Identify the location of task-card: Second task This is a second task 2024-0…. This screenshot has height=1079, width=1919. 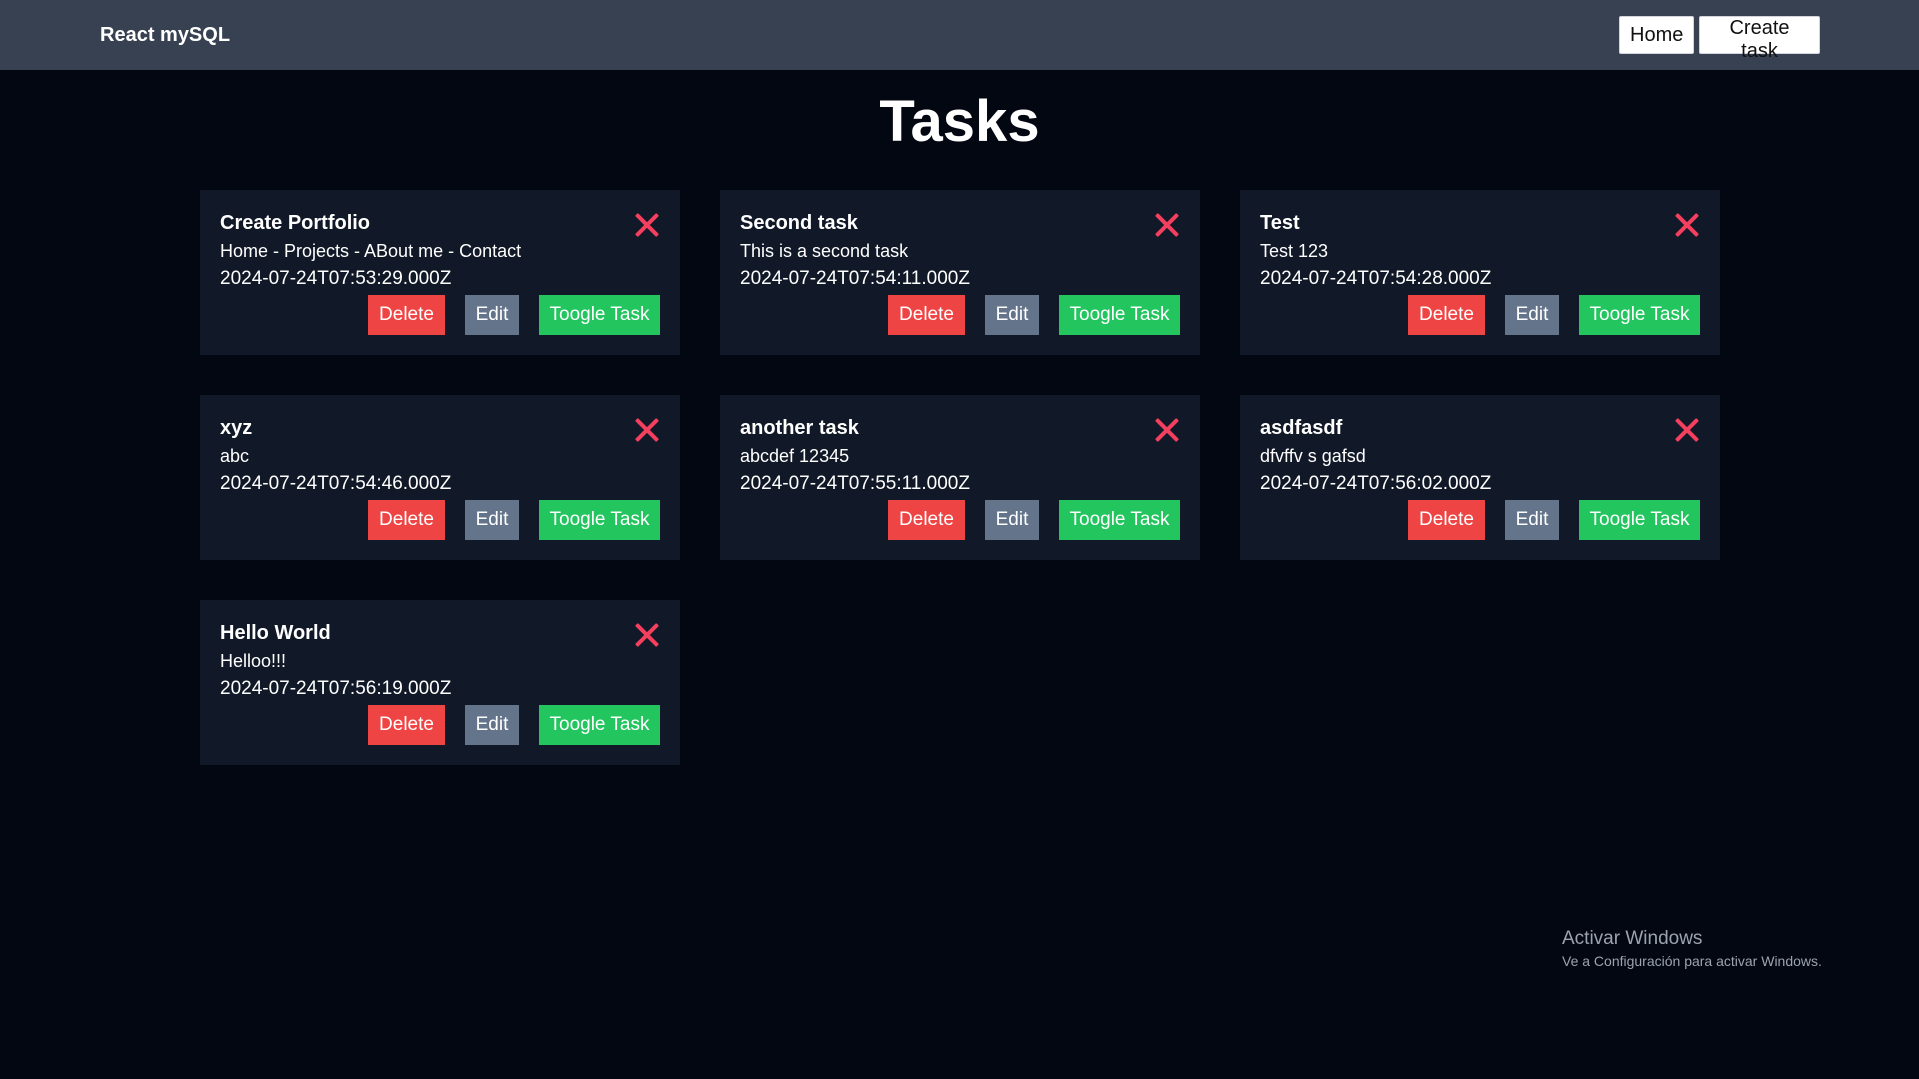
(960, 272).